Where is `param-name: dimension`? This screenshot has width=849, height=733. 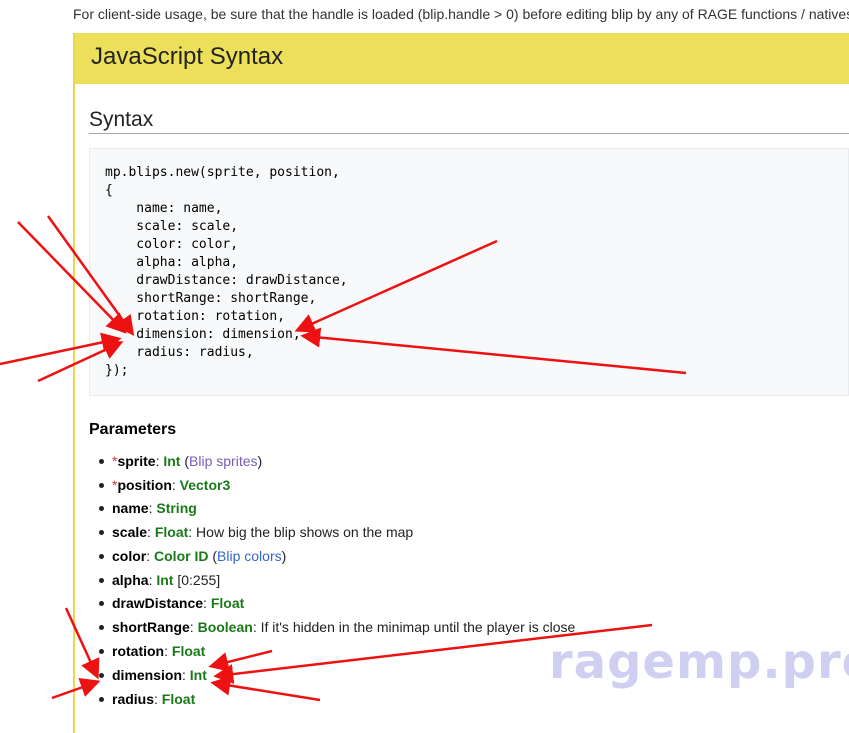
param-name: dimension is located at coordinates (147, 675).